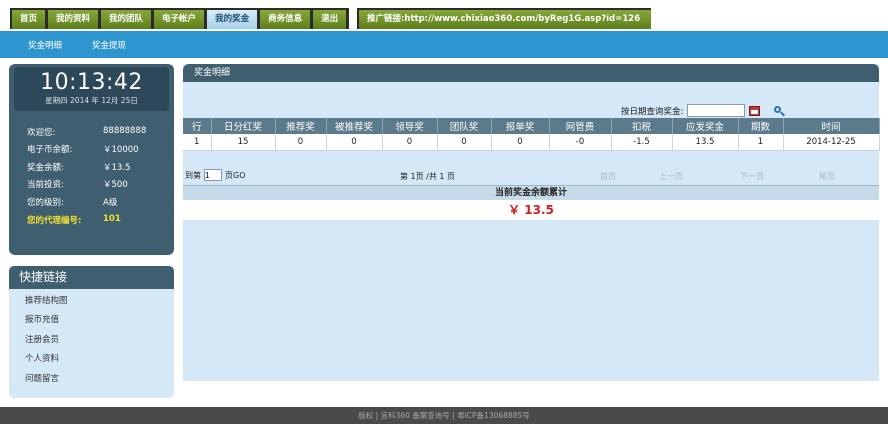 This screenshot has width=888, height=424. I want to click on account-info-label: 您的级别:, so click(45, 203).